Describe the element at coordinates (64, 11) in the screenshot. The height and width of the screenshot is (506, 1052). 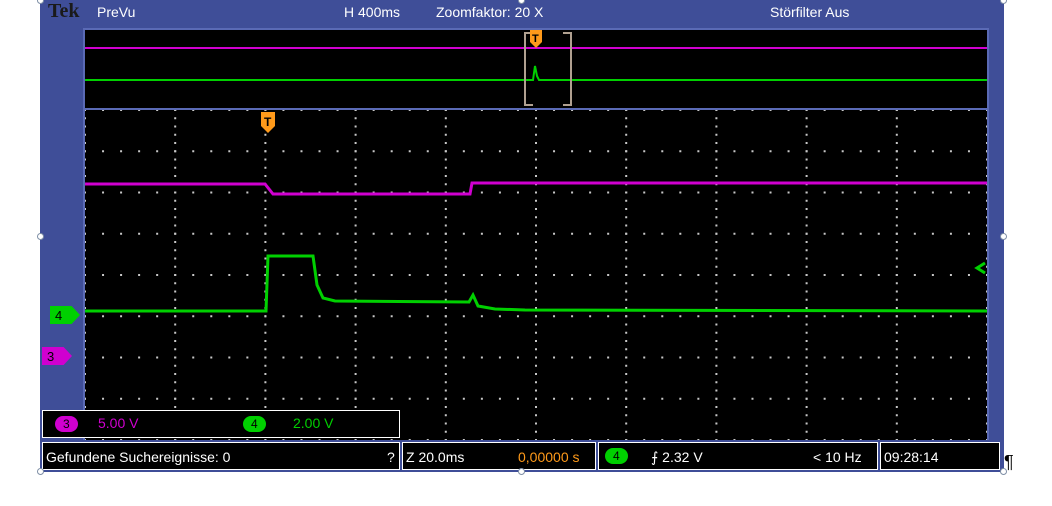
I see `tek-logo: Tek` at that location.